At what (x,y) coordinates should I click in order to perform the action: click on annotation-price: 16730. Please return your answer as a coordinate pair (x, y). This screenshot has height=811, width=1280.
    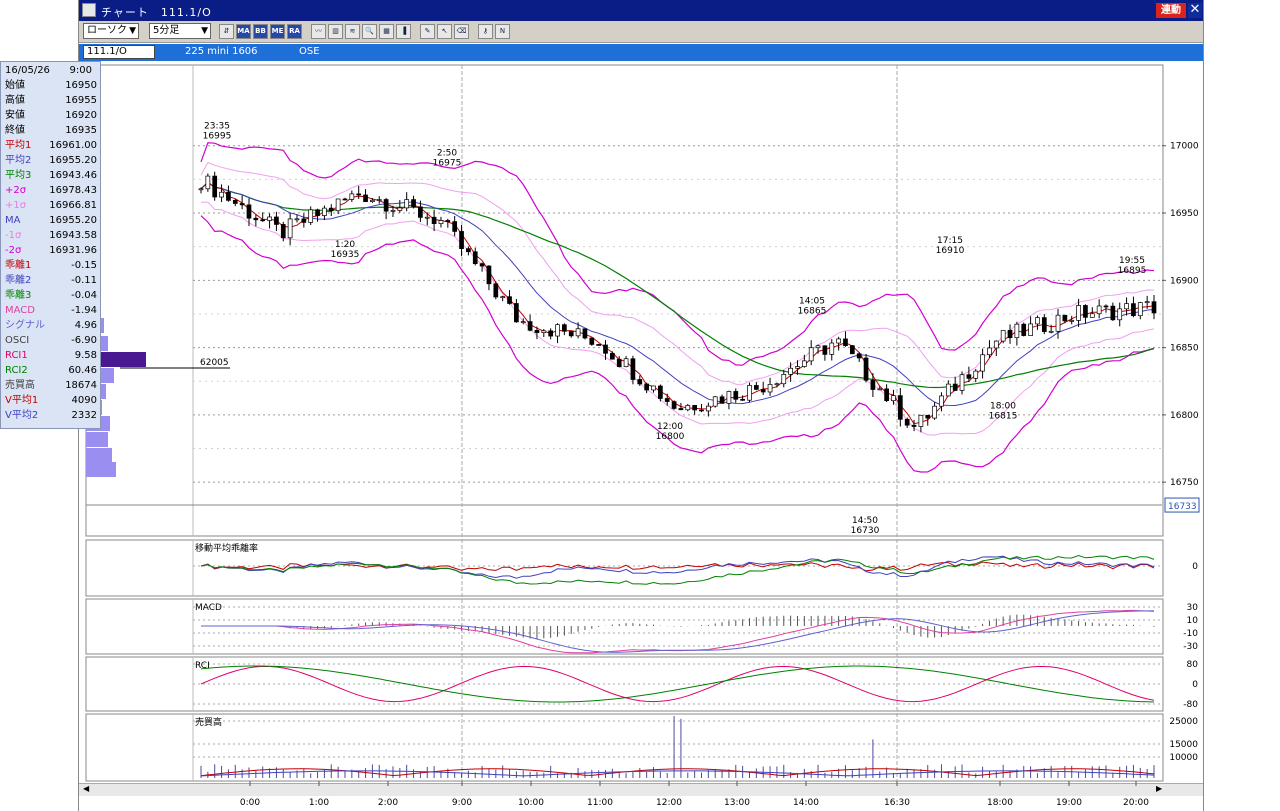
    Looking at the image, I should click on (865, 531).